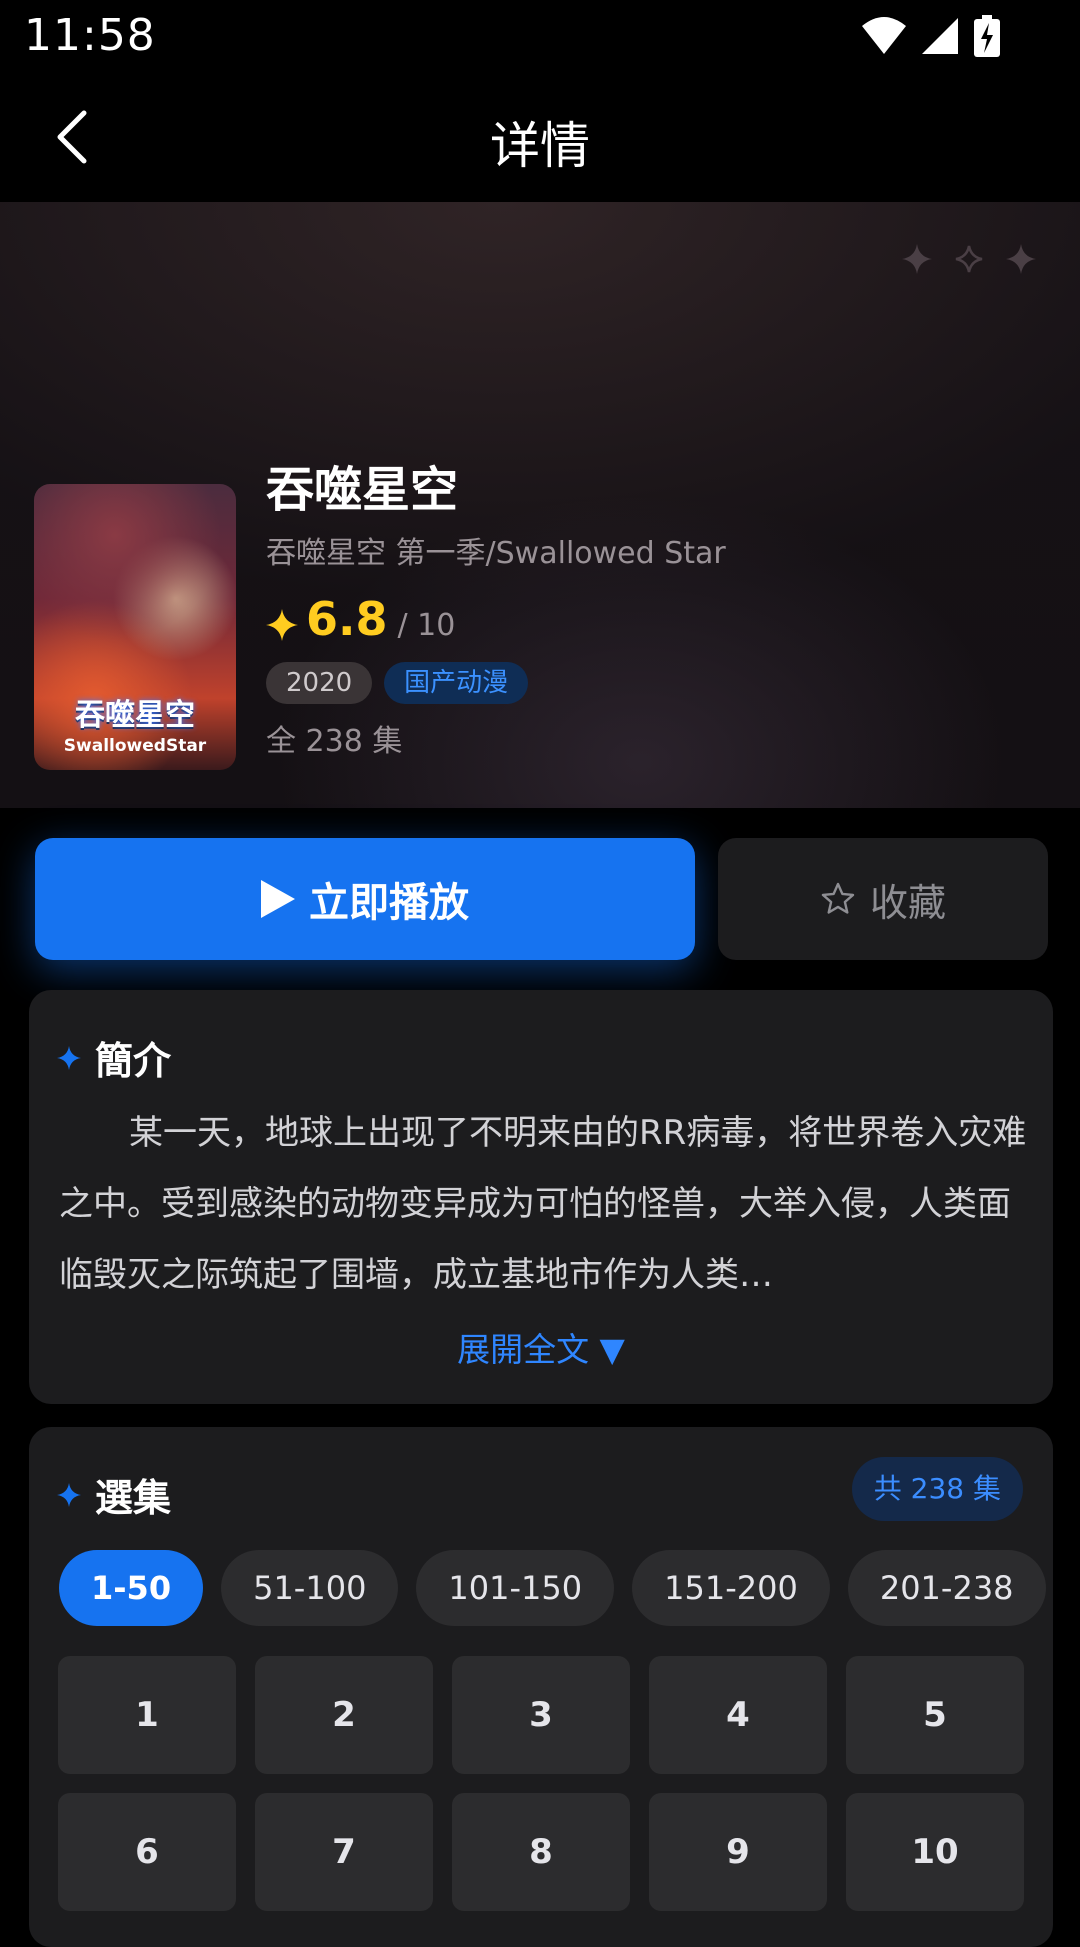 The width and height of the screenshot is (1080, 1947). Describe the element at coordinates (935, 1715) in the screenshot. I see `episode-button: 5` at that location.